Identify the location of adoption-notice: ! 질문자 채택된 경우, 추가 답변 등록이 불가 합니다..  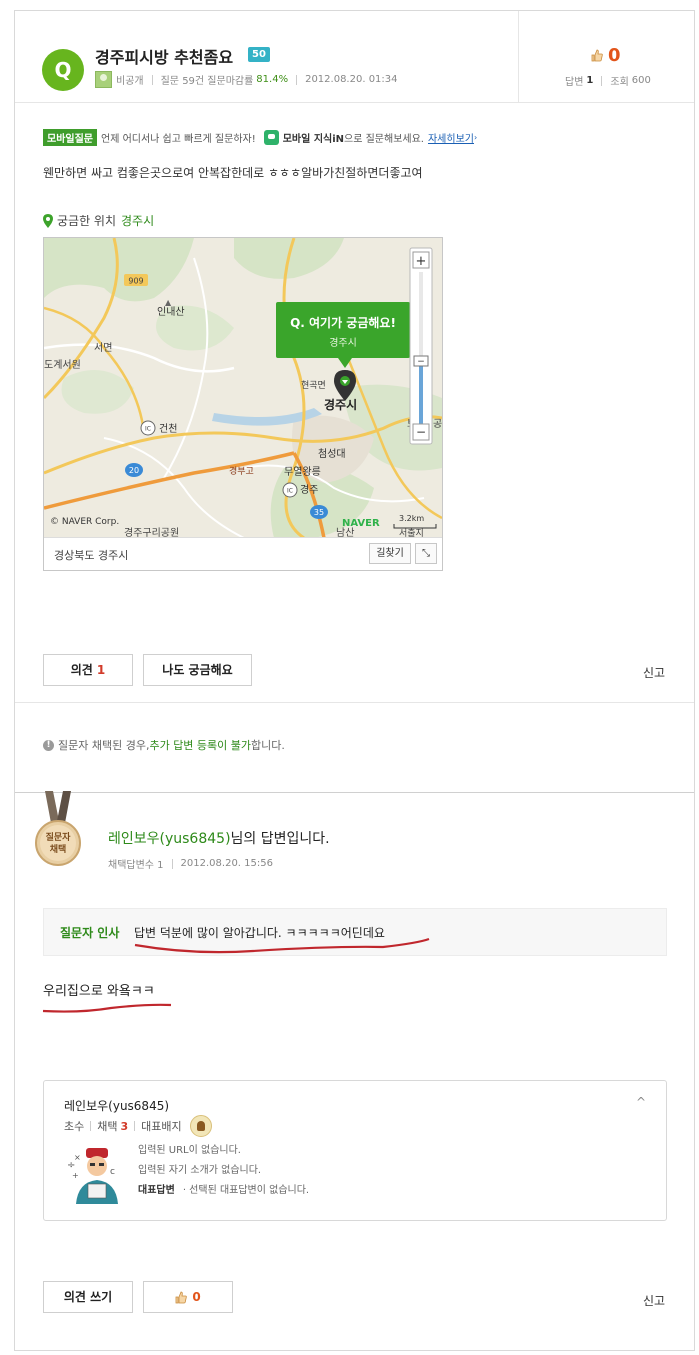
(164, 745).